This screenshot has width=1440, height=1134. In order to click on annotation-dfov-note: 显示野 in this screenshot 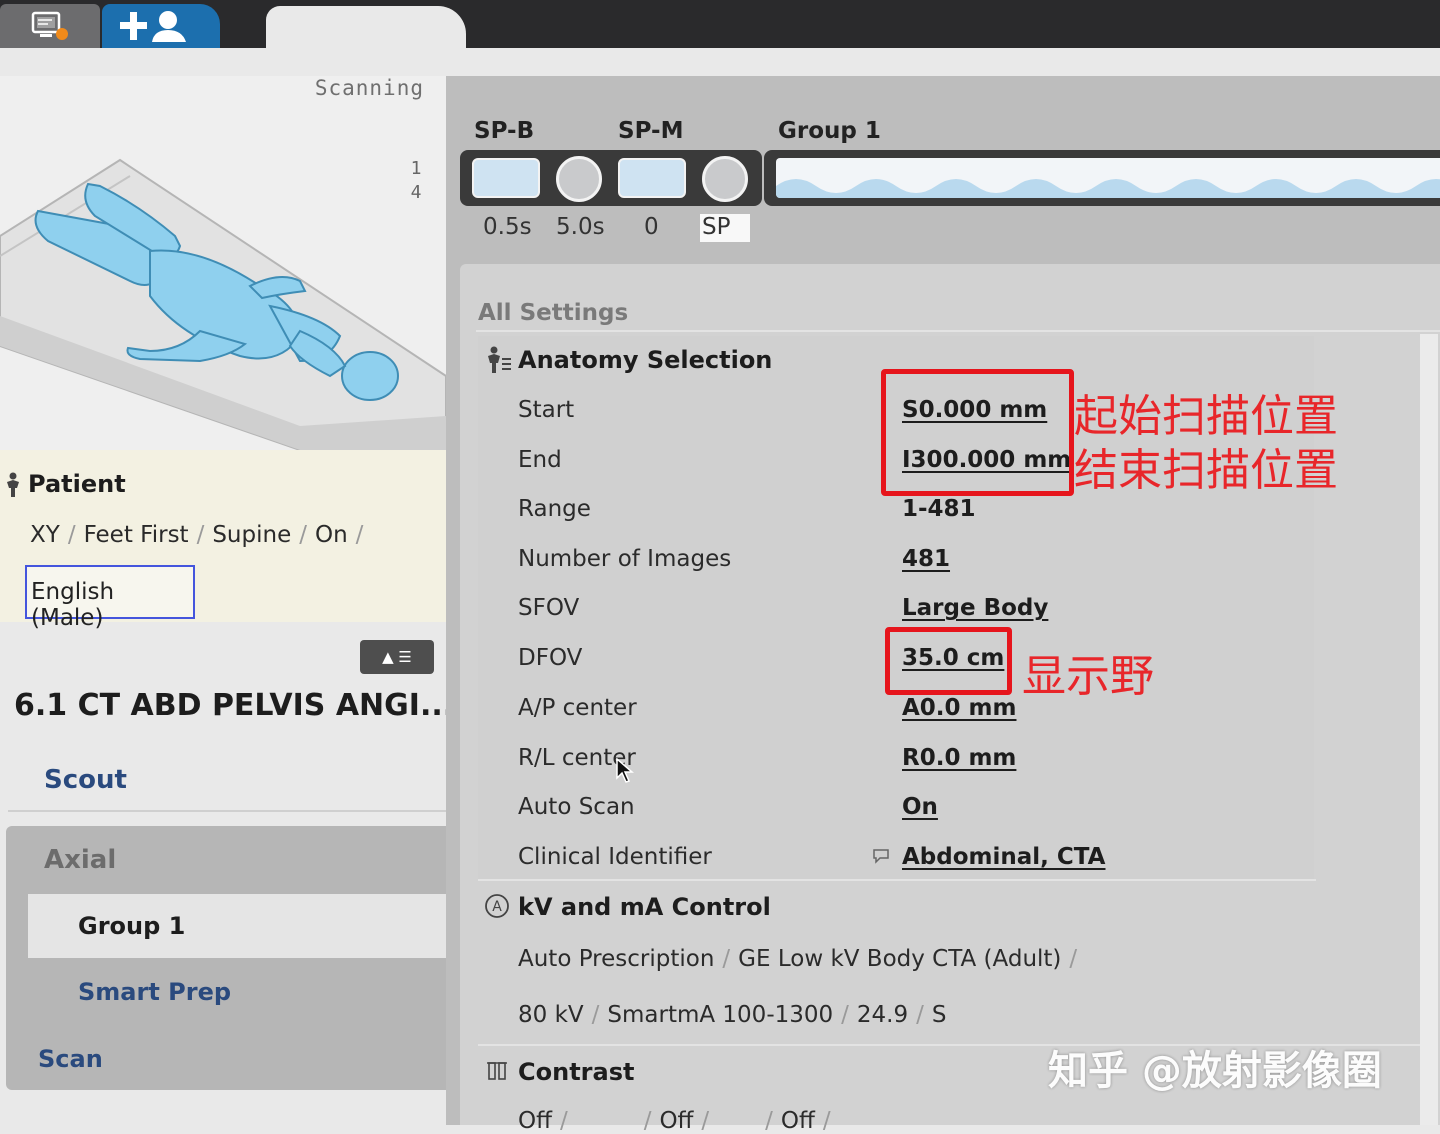, I will do `click(1088, 676)`.